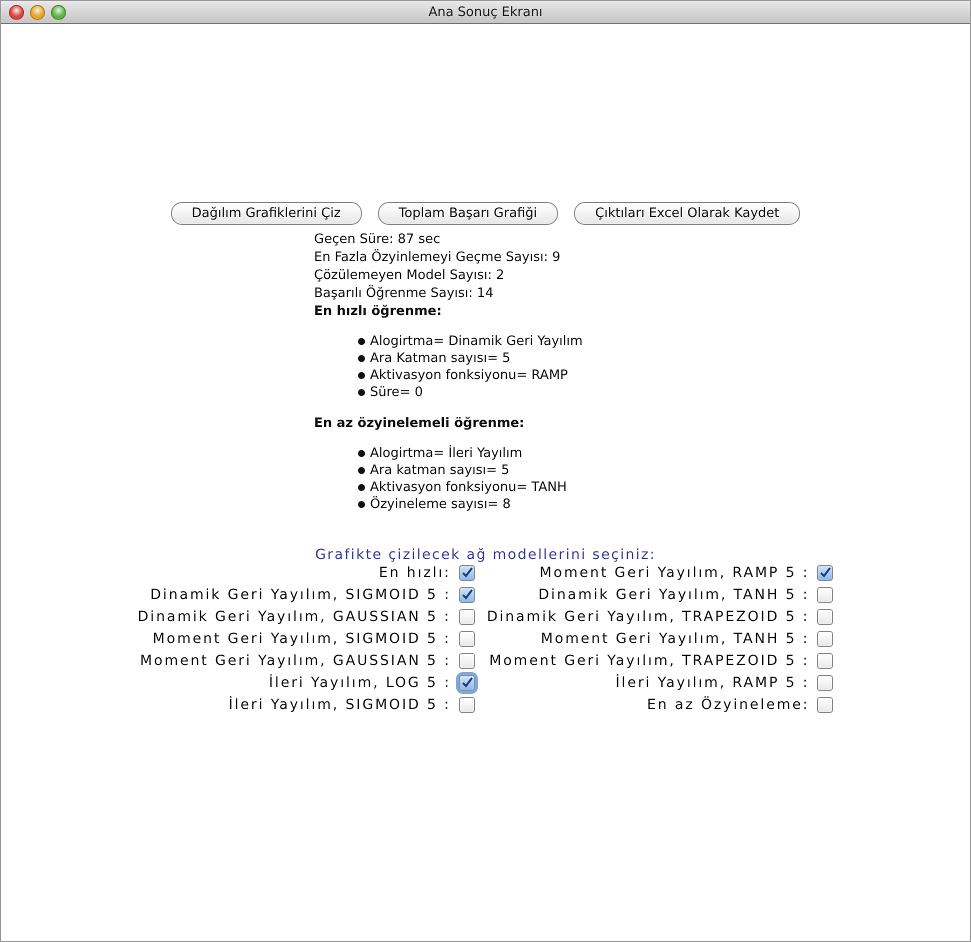 This screenshot has height=942, width=971. Describe the element at coordinates (485, 12) in the screenshot. I see `window-title: Ana Sonuç Ekranı` at that location.